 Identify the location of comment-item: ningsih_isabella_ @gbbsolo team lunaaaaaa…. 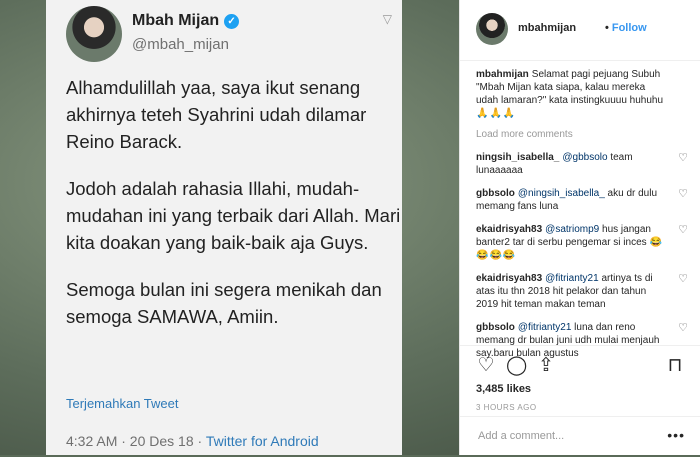
(582, 164).